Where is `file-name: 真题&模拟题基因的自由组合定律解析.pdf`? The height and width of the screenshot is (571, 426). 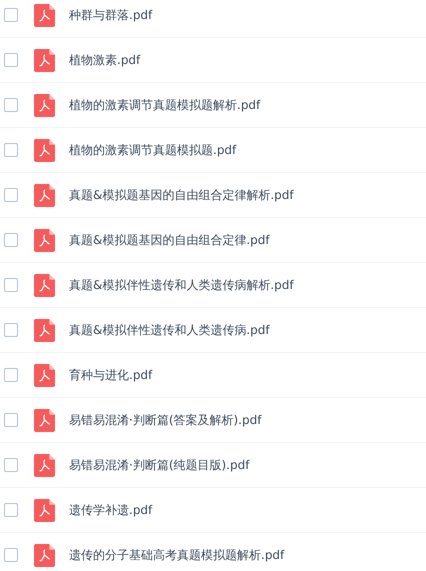
file-name: 真题&模拟题基因的自由组合定律解析.pdf is located at coordinates (181, 195).